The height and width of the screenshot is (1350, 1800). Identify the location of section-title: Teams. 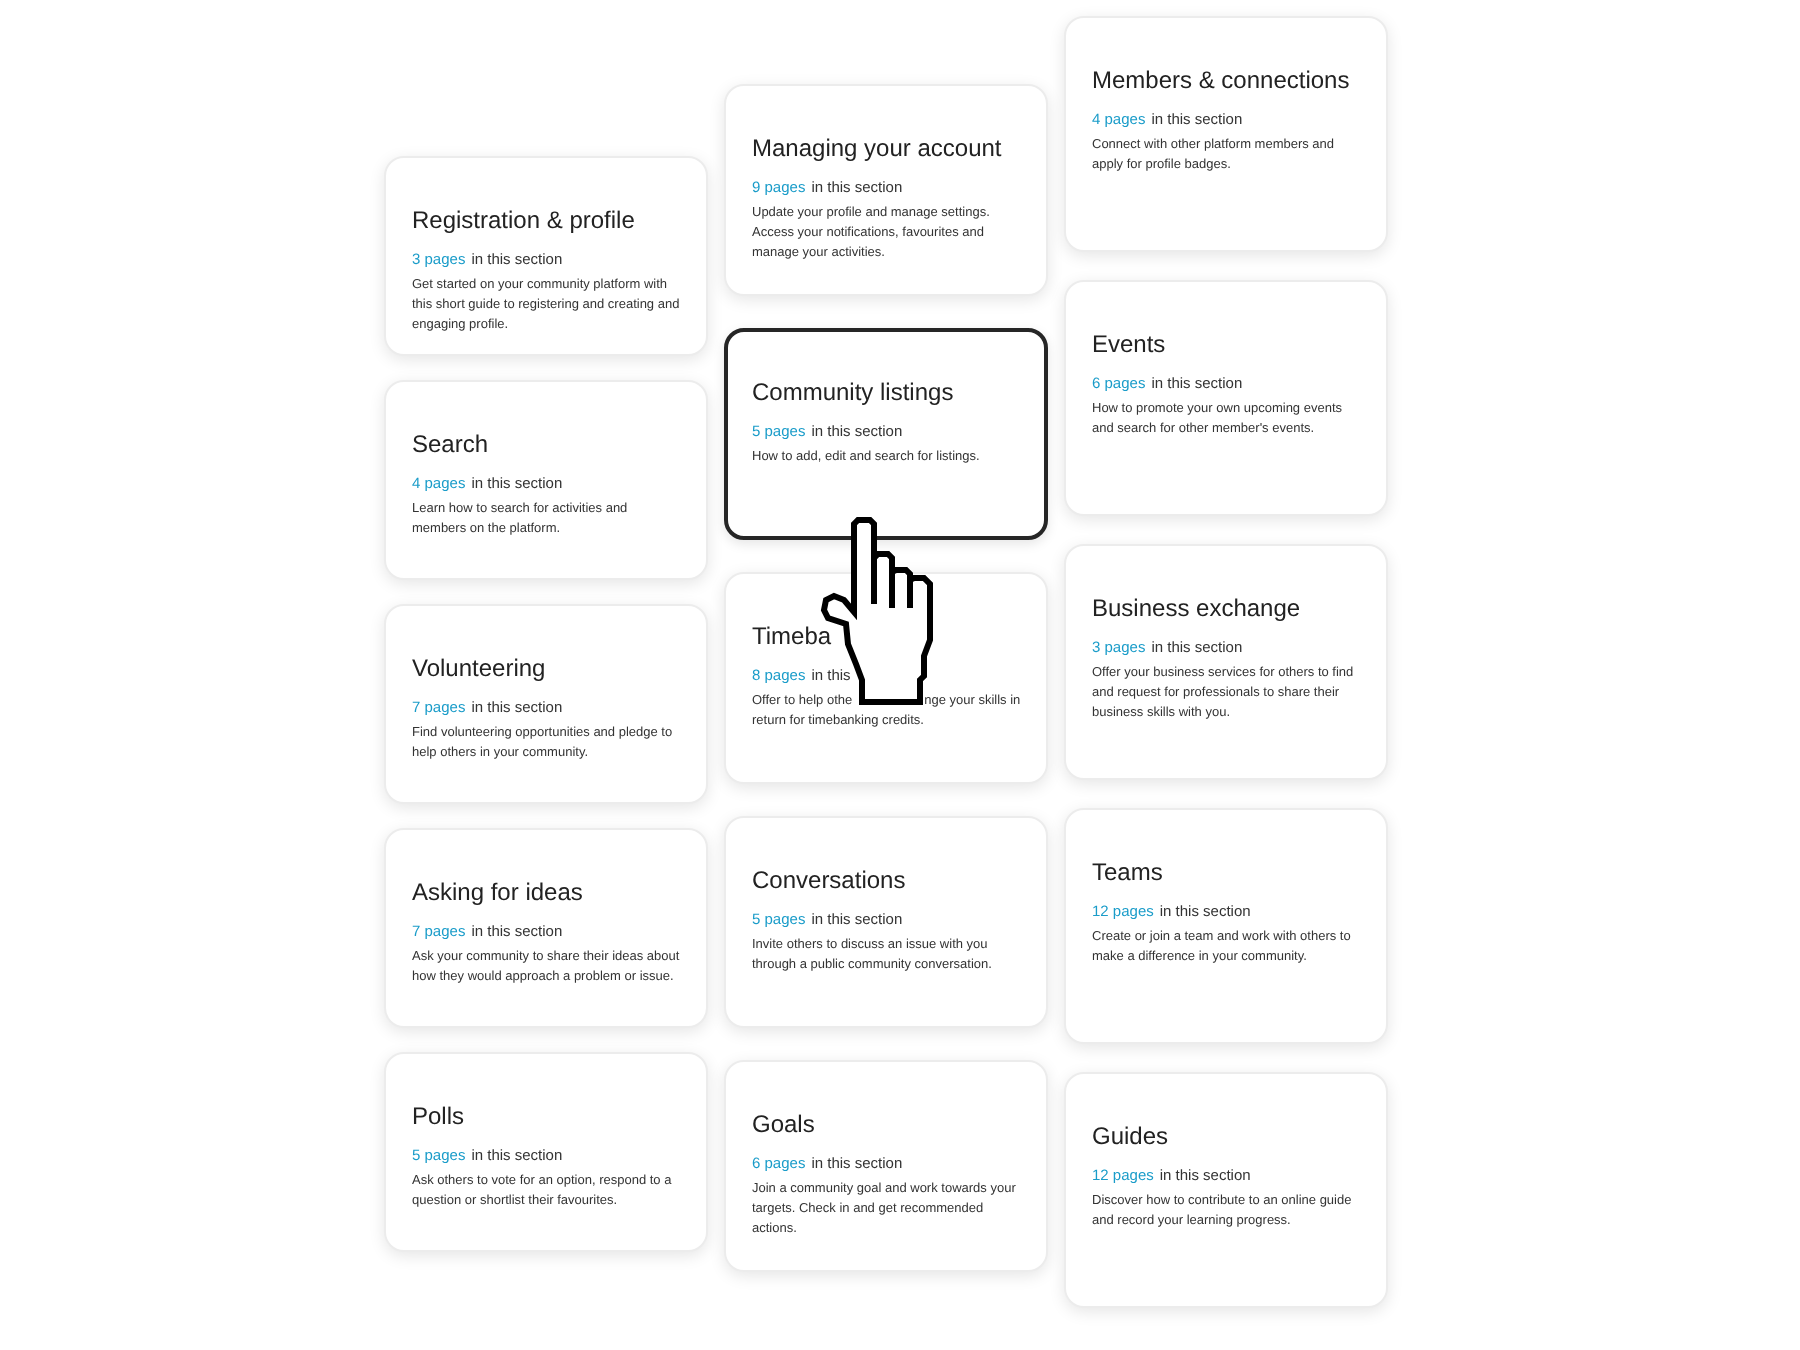
(1127, 873).